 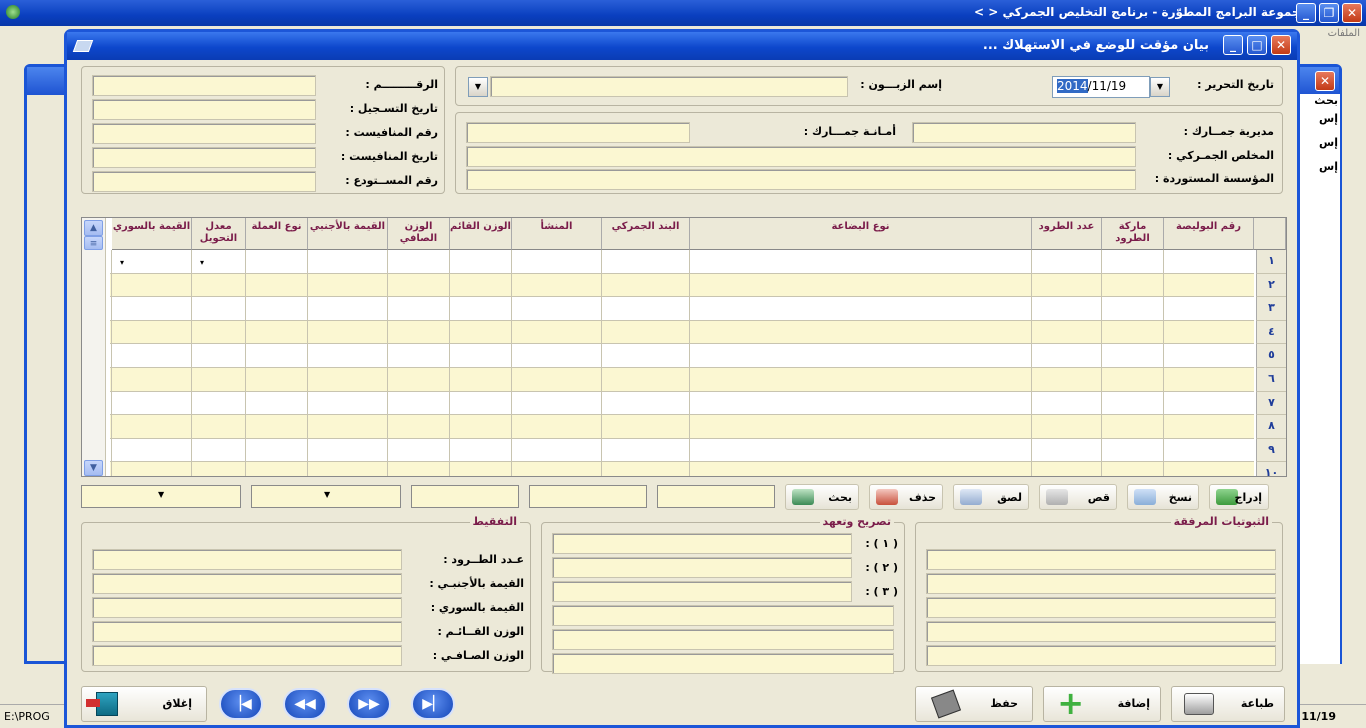 What do you see at coordinates (1271, 309) in the screenshot?
I see `row-number: ٣` at bounding box center [1271, 309].